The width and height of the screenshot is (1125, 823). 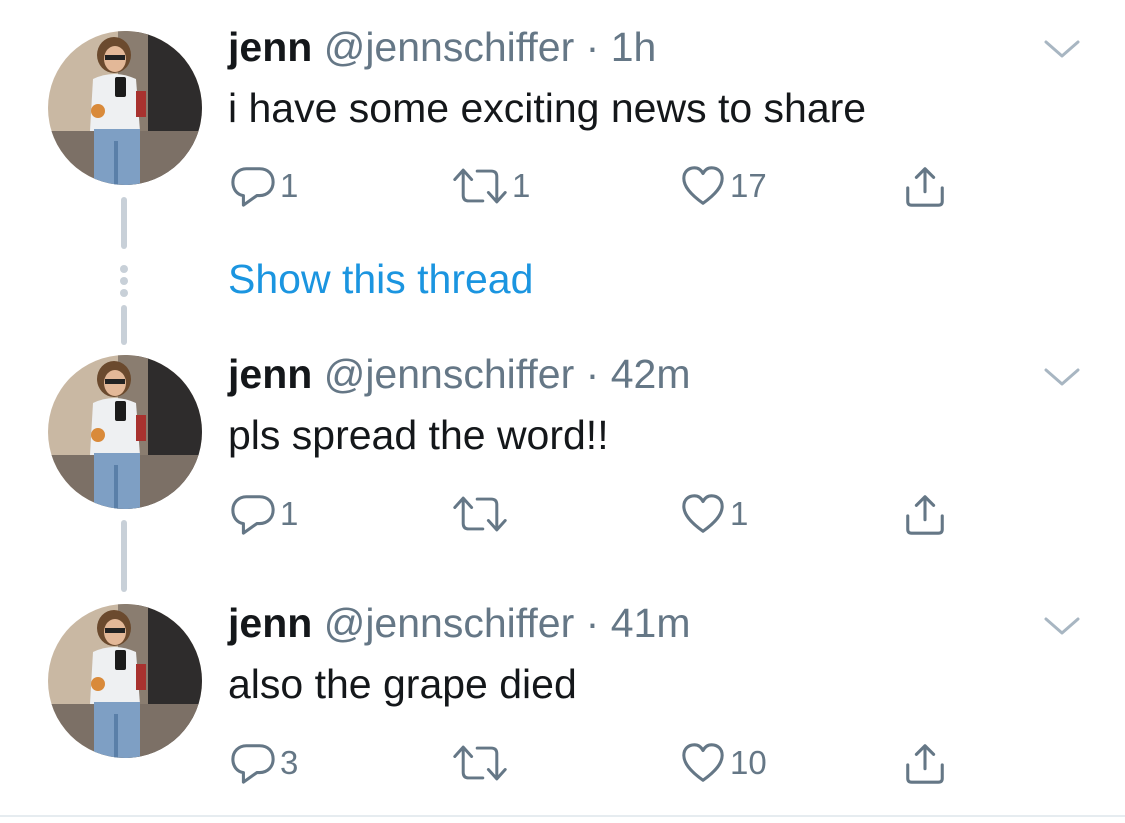 I want to click on reply-button: 3, so click(x=264, y=763).